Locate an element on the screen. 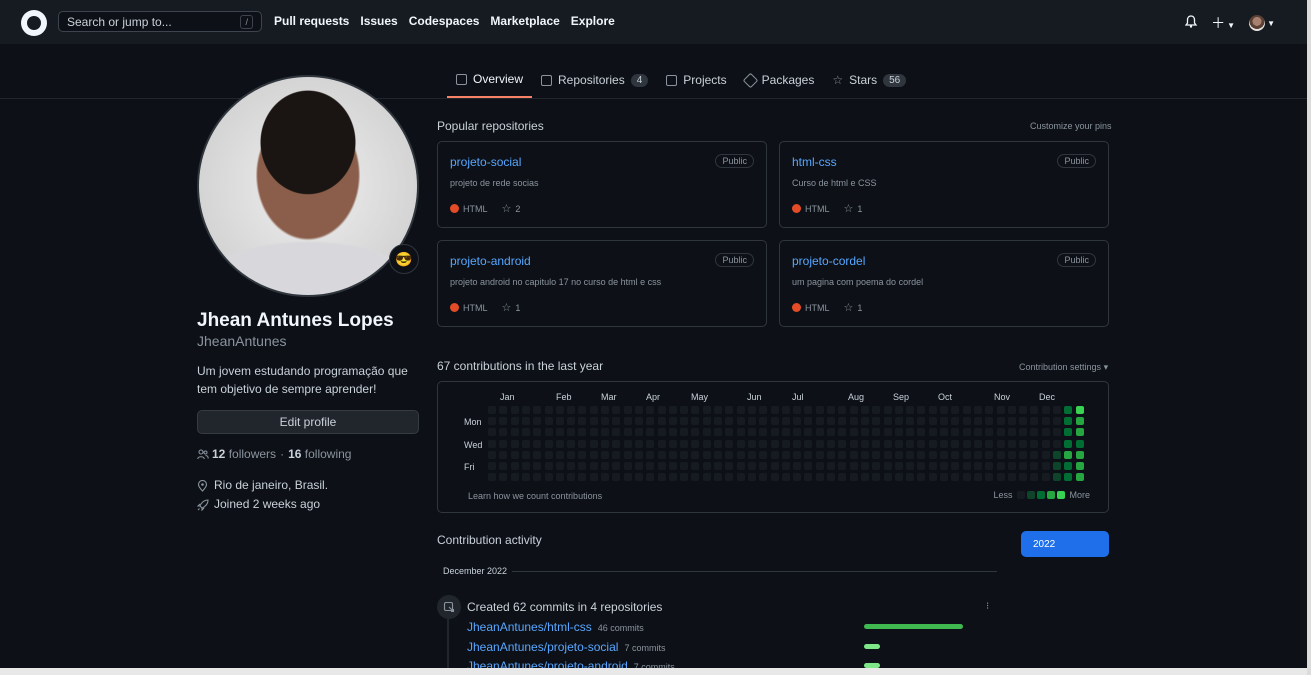 The width and height of the screenshot is (1311, 675). repo-stars: 1 is located at coordinates (859, 209).